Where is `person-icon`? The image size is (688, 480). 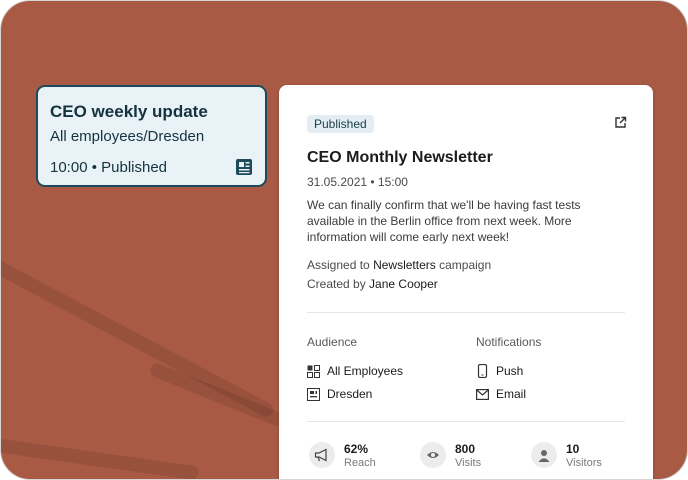 person-icon is located at coordinates (544, 455).